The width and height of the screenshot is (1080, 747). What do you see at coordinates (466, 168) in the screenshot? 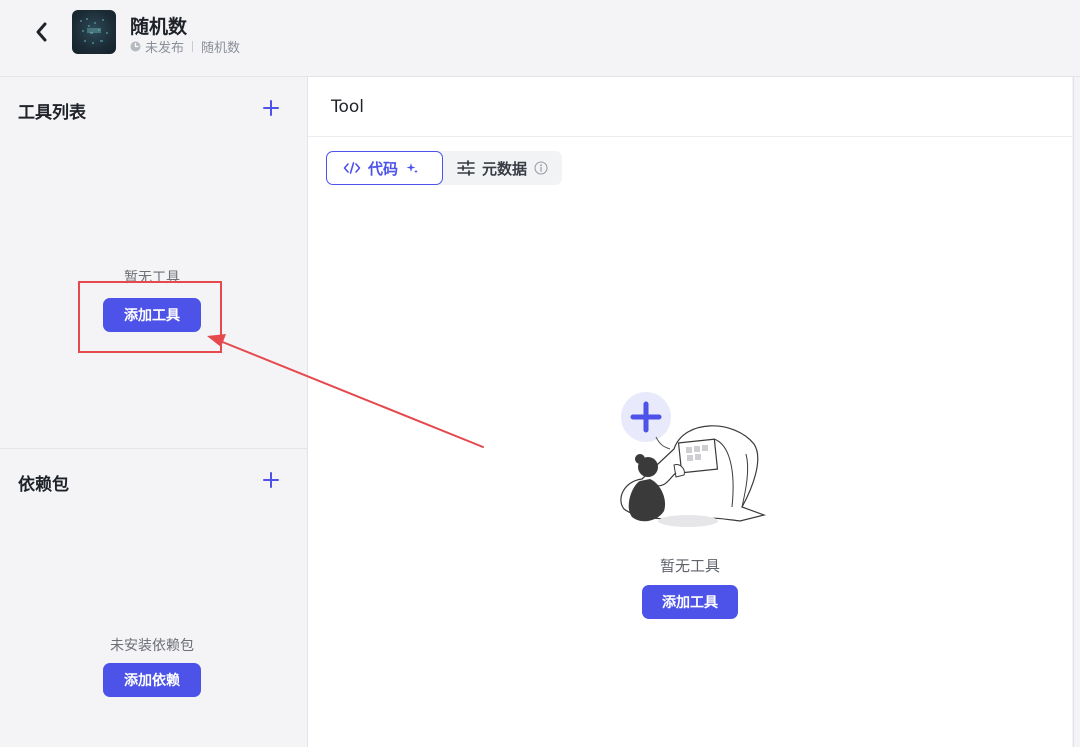
I see `sliders-icon` at bounding box center [466, 168].